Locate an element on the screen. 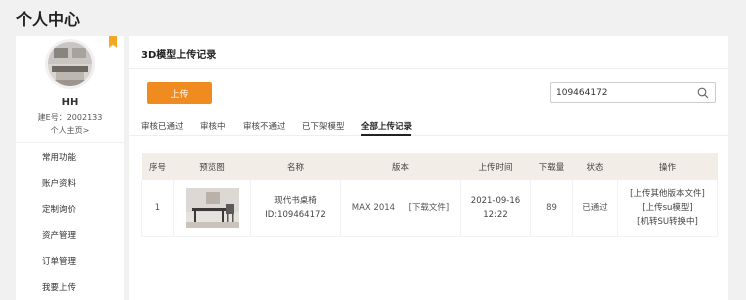 The image size is (746, 300). column-header-version: 版本 is located at coordinates (400, 166).